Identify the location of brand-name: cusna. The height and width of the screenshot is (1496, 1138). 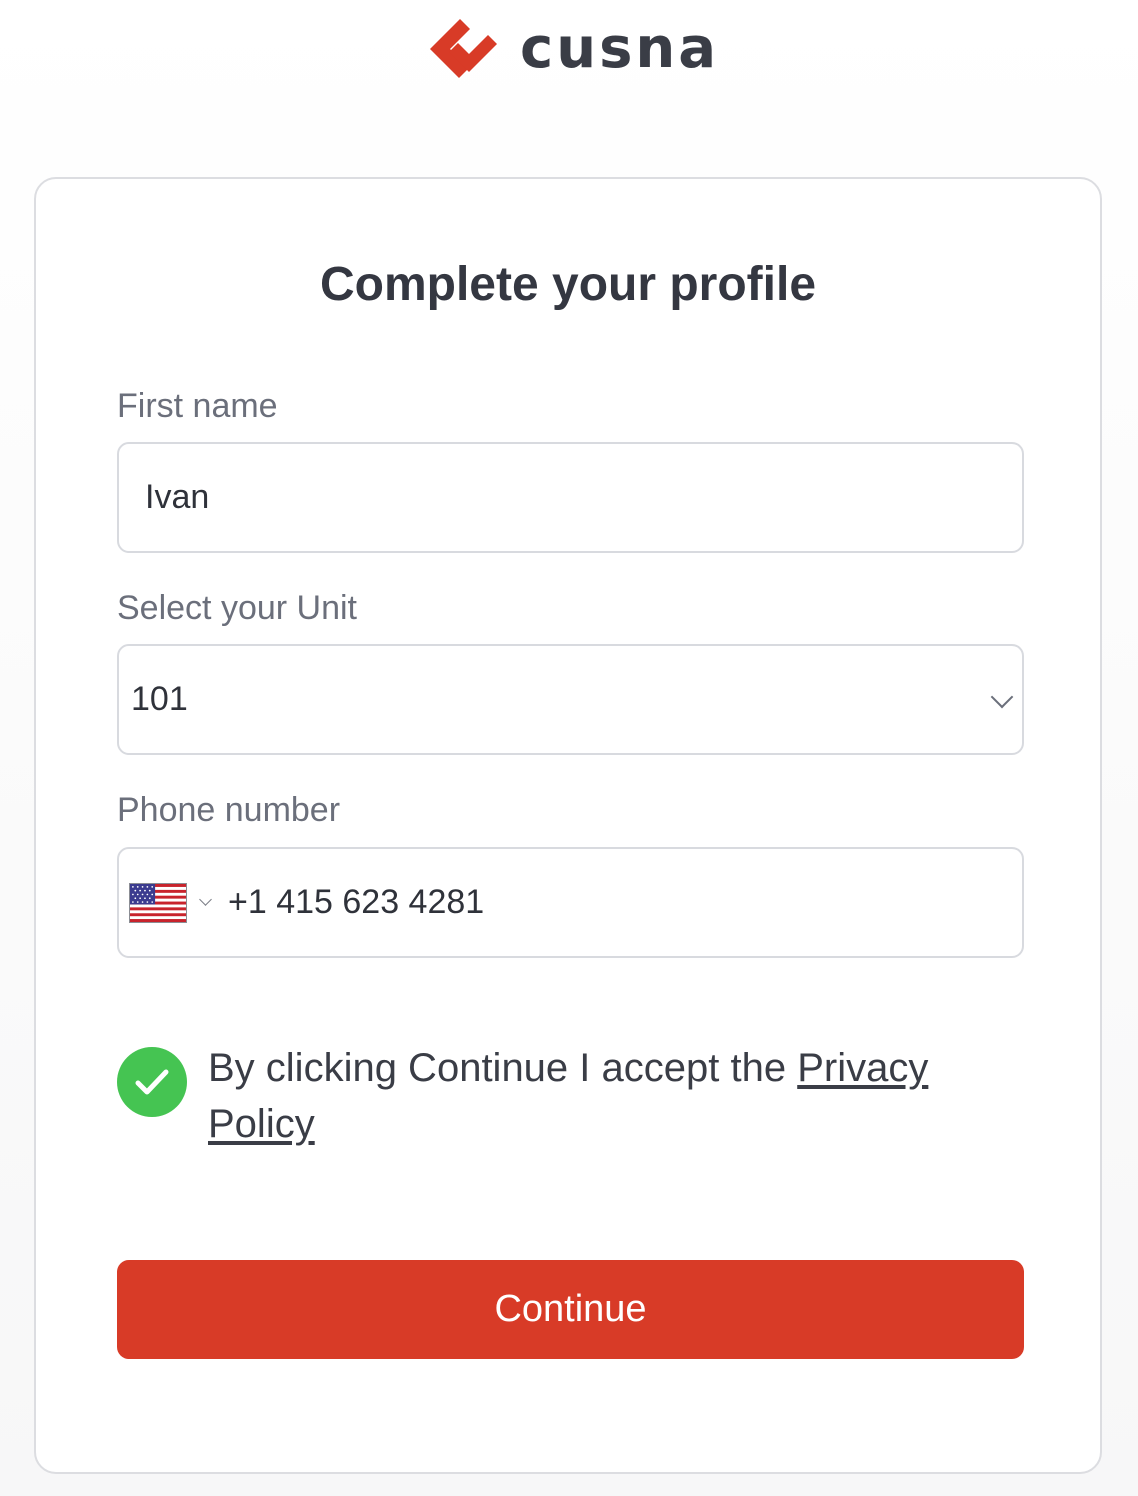
(620, 48).